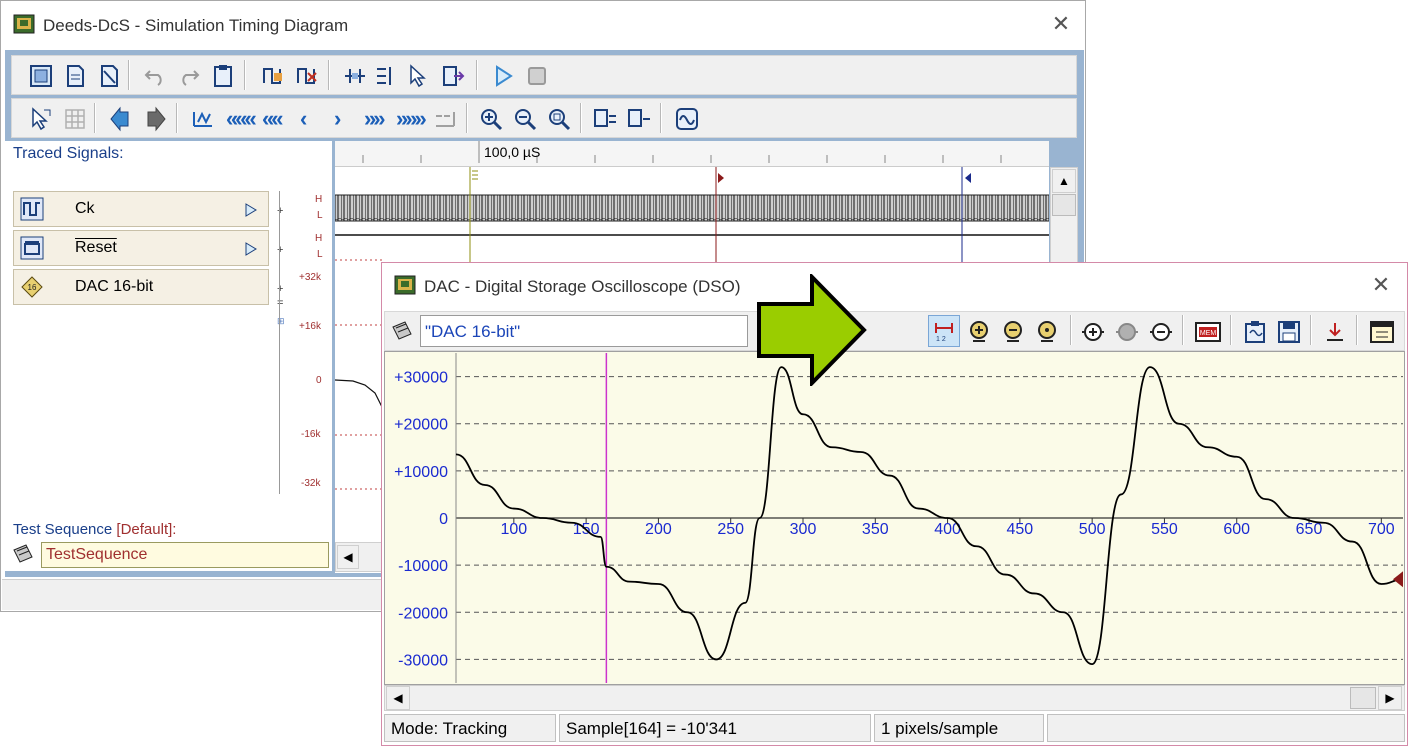 This screenshot has height=749, width=1410. I want to click on clipboard-icon, so click(223, 76).